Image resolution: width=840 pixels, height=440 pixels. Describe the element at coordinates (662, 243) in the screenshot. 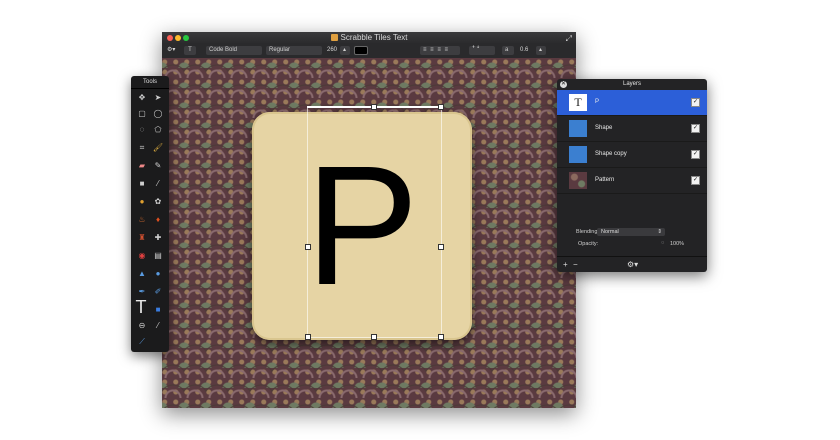

I see `opacity-slider-knob-icon: ◌` at that location.